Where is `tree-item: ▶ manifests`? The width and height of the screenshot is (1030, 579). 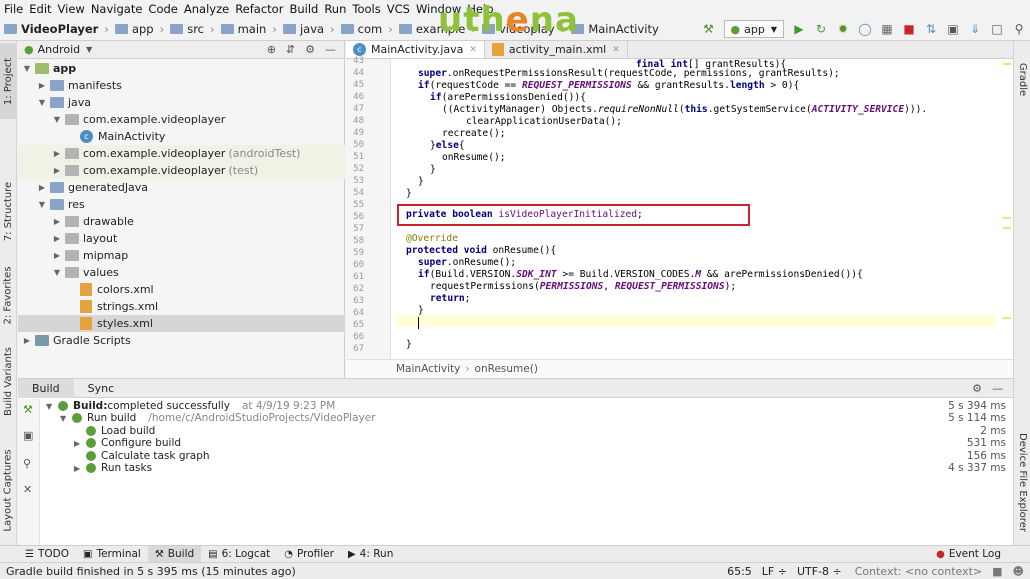 tree-item: ▶ manifests is located at coordinates (181, 85).